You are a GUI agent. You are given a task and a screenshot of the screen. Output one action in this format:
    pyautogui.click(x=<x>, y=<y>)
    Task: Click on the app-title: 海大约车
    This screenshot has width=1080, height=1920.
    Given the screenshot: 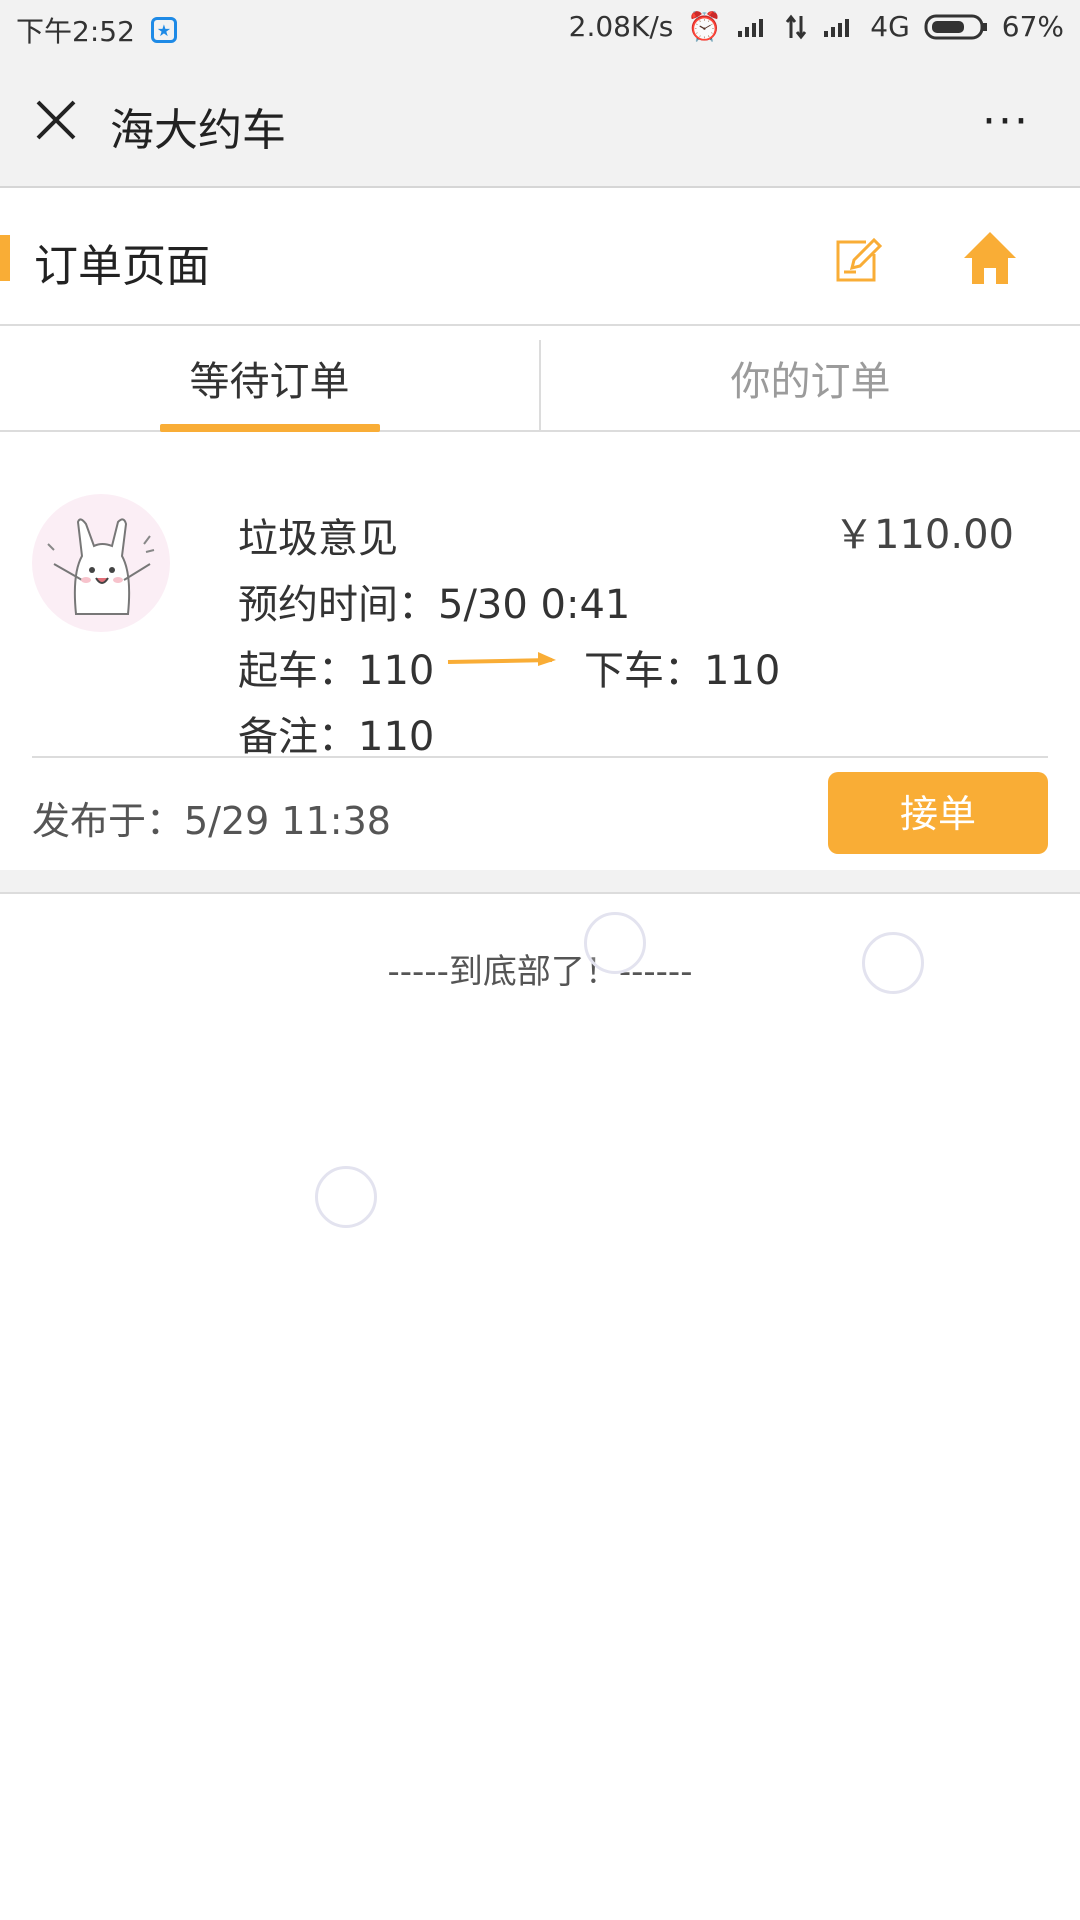 What is the action you would take?
    pyautogui.click(x=198, y=130)
    